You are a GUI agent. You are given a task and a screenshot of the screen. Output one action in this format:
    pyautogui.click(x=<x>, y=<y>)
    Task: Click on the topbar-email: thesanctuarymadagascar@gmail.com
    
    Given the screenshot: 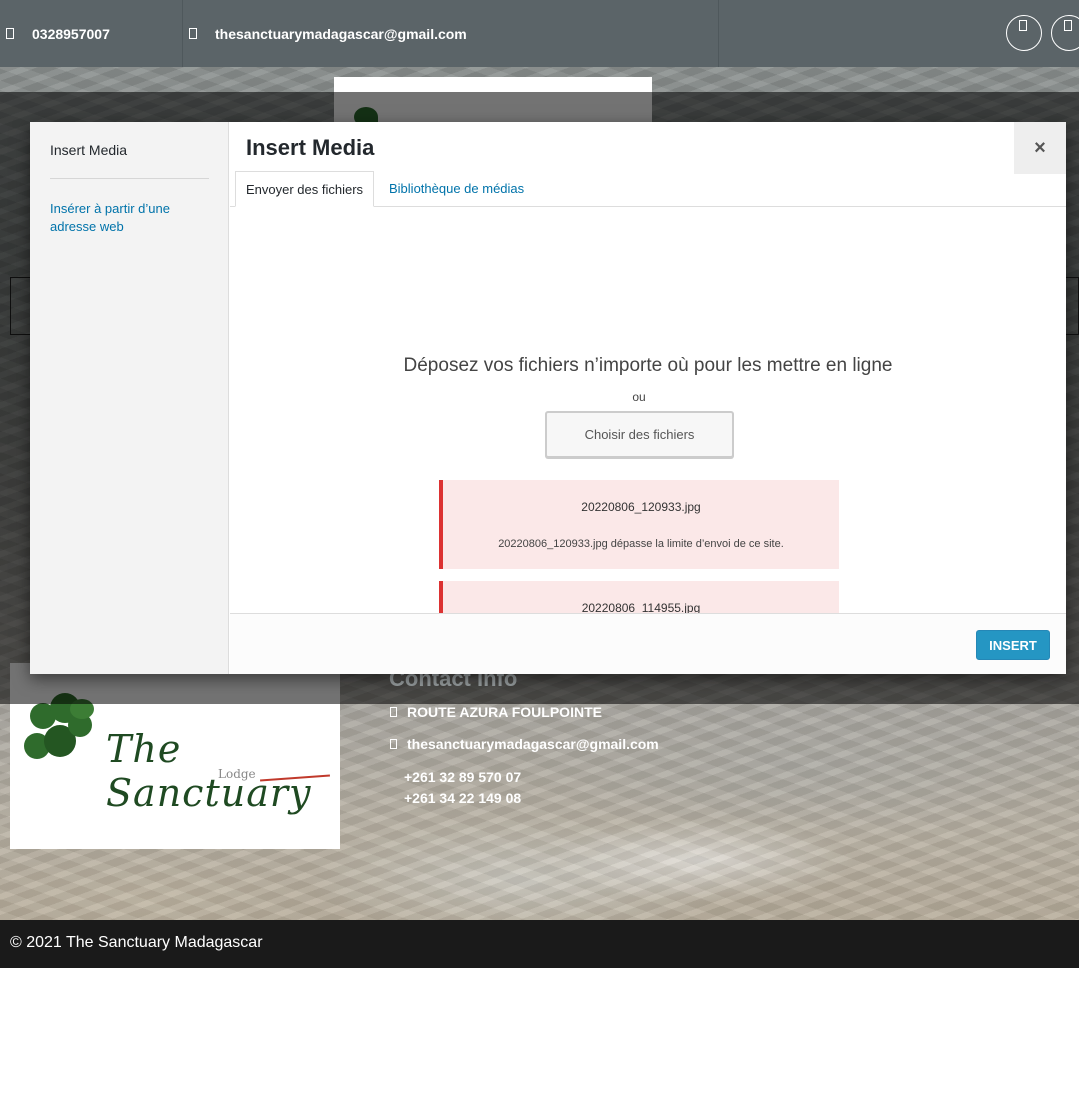 What is the action you would take?
    pyautogui.click(x=451, y=33)
    